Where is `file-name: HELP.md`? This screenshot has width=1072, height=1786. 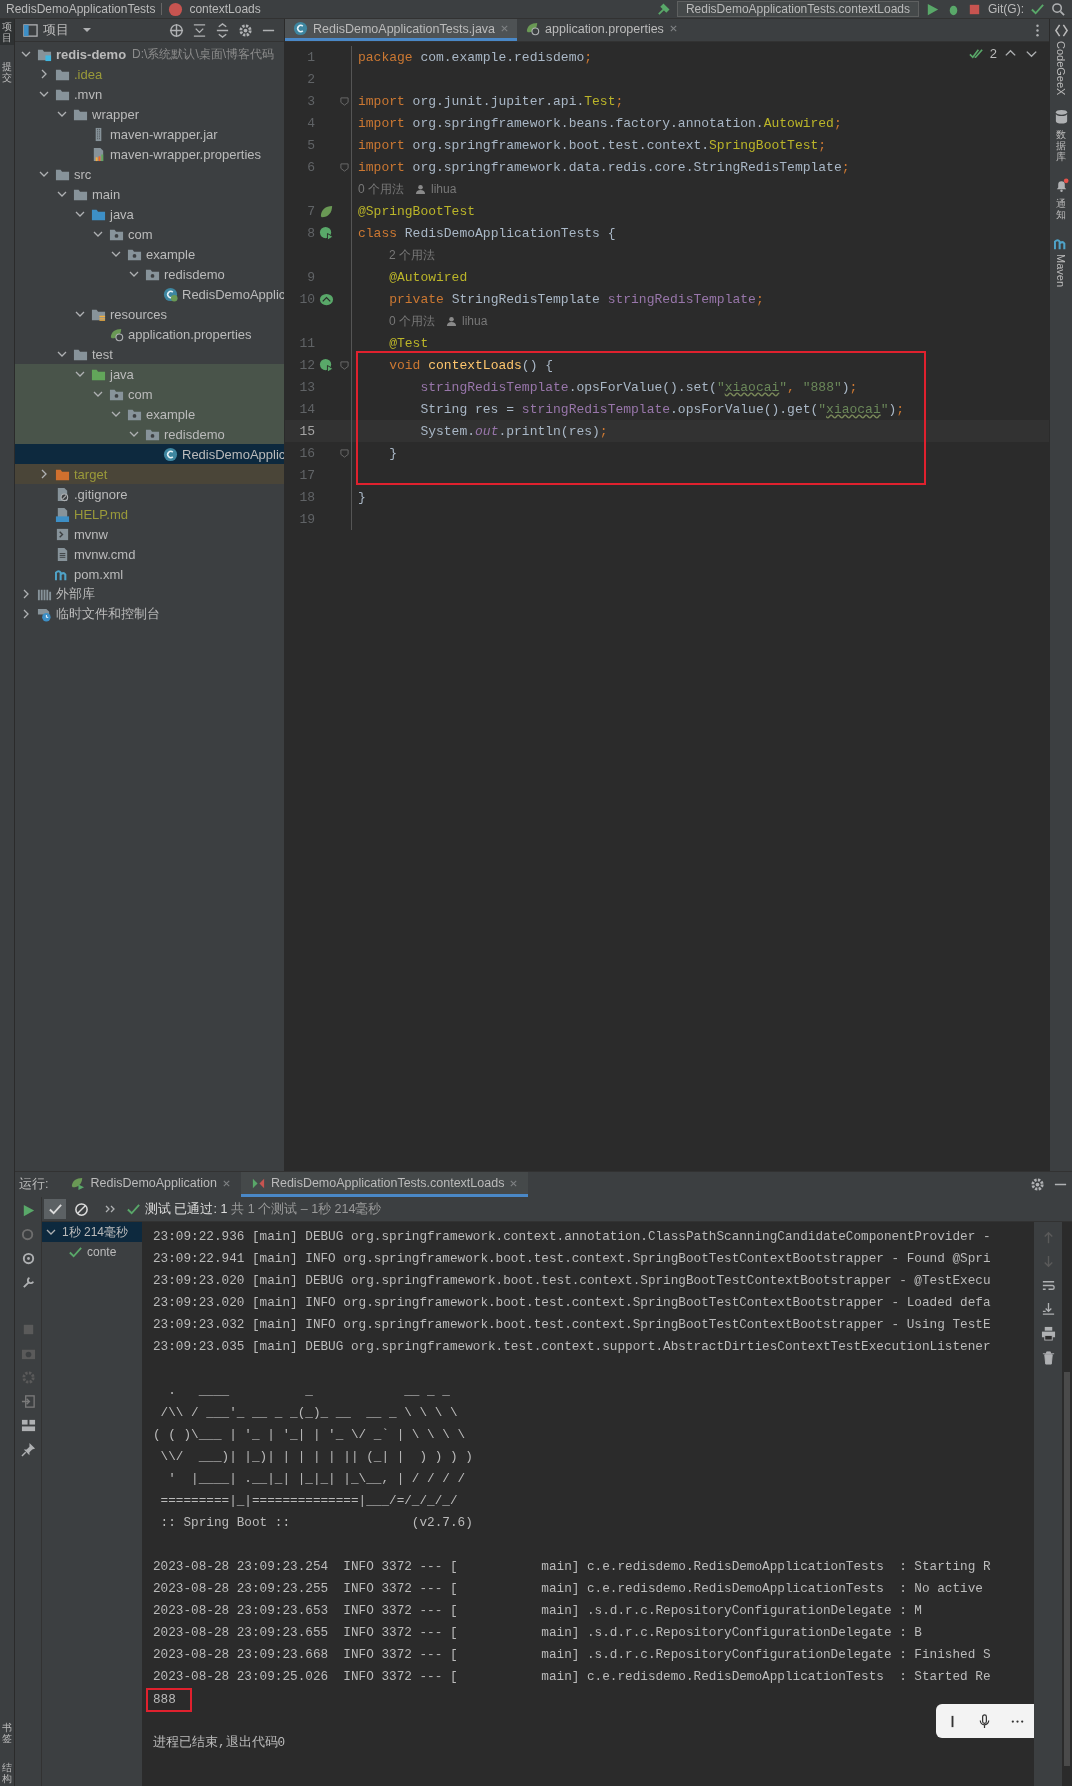 file-name: HELP.md is located at coordinates (101, 514).